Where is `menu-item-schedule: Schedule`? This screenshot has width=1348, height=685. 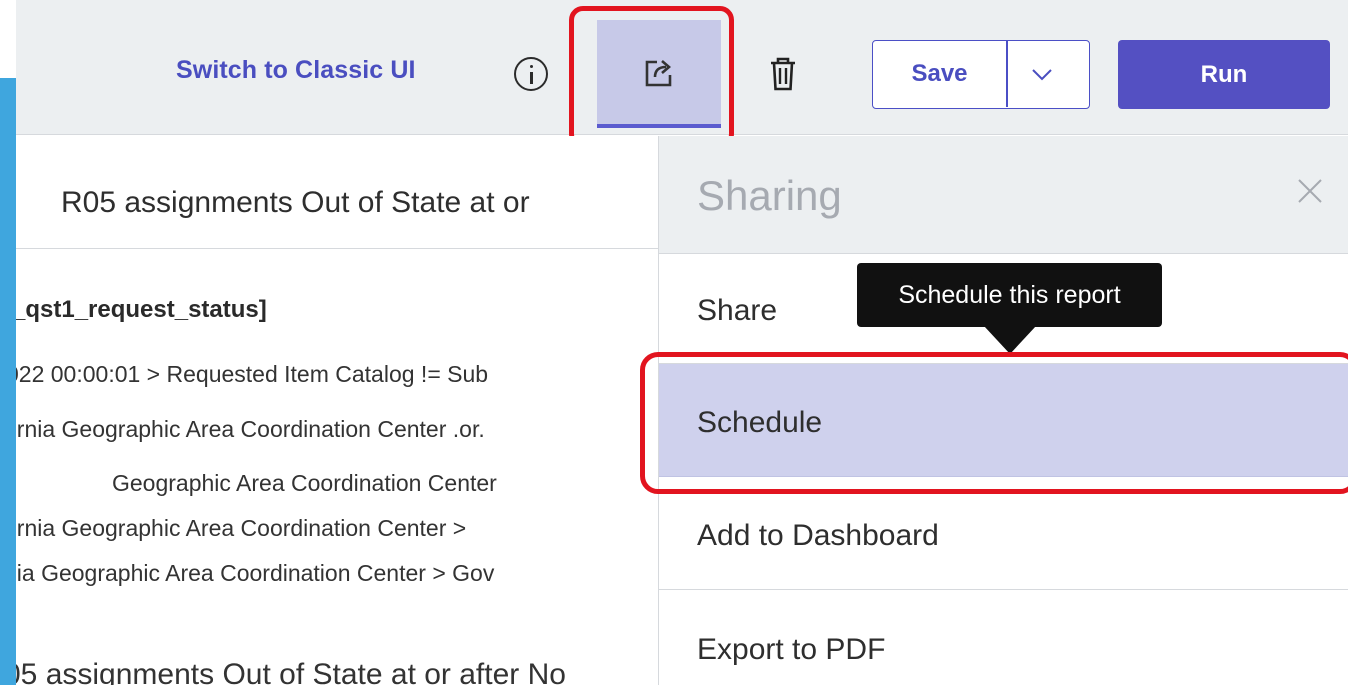 menu-item-schedule: Schedule is located at coordinates (1003, 420).